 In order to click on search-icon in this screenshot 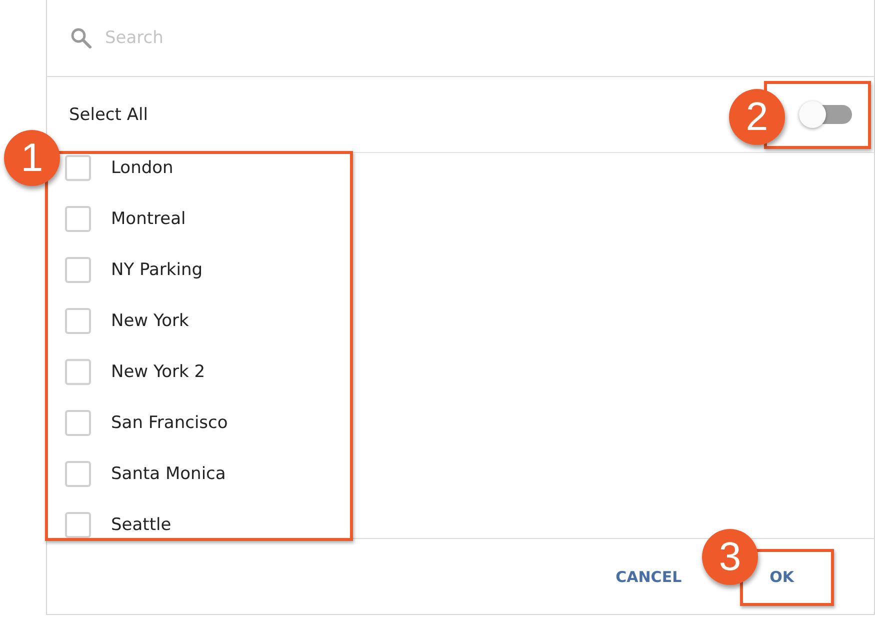, I will do `click(81, 38)`.